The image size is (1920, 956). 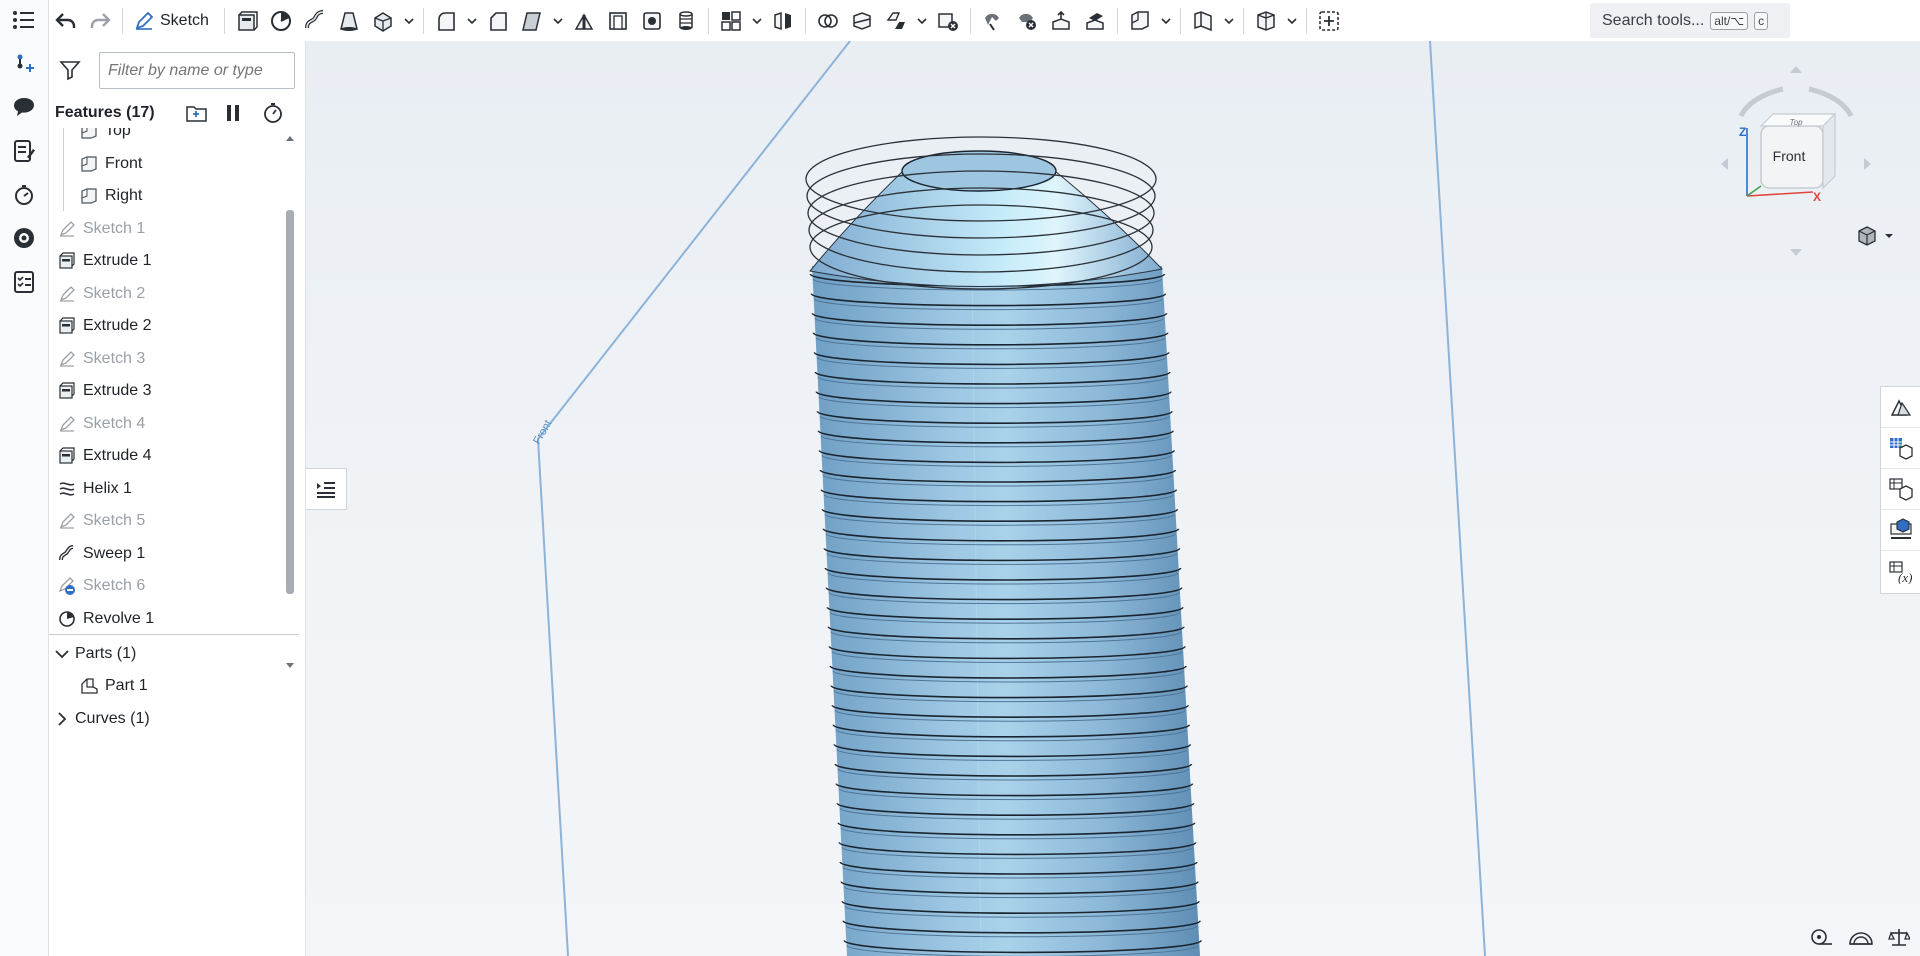 I want to click on feature-item: Sketch 3, so click(x=166, y=359).